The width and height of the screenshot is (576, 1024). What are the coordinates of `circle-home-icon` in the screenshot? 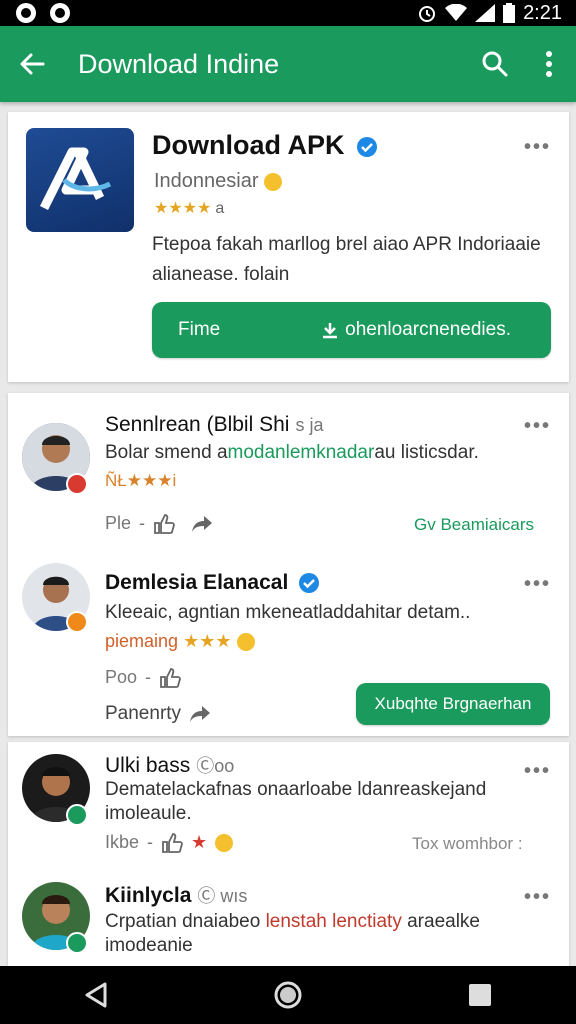 It's located at (288, 995).